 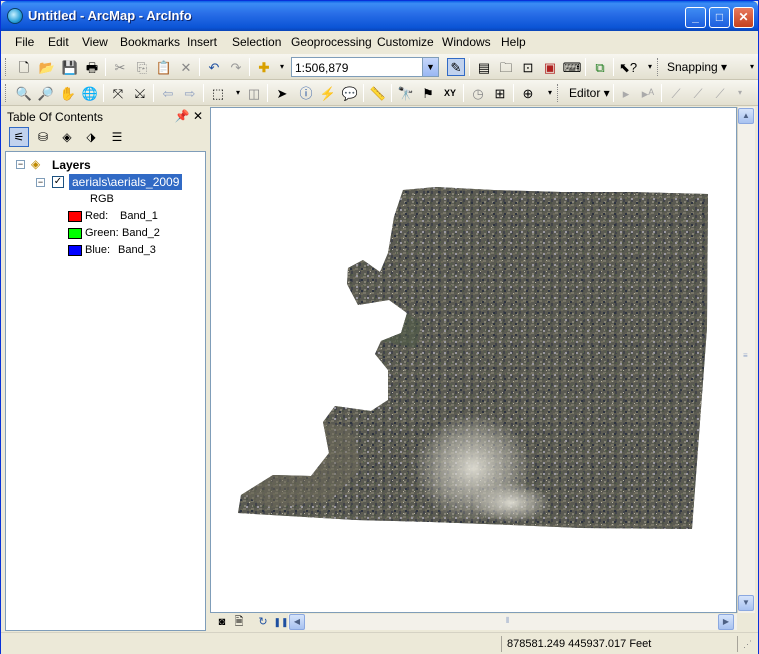 I want to click on list-by-drawing-order-icon: ⚟, so click(x=19, y=137).